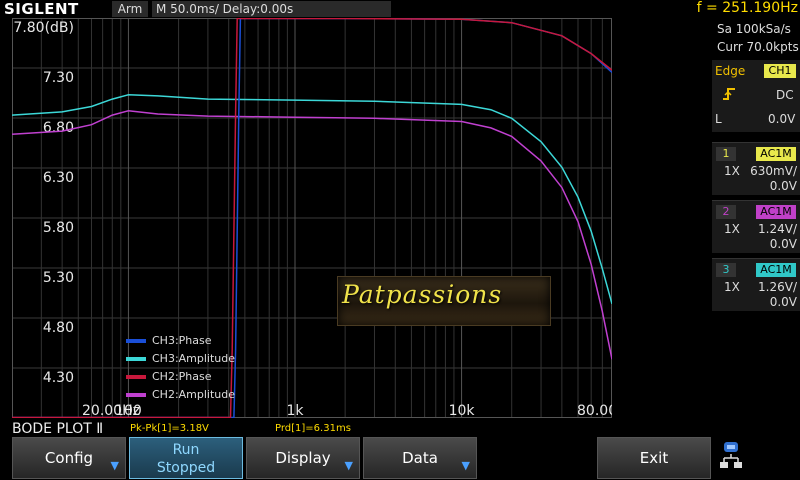 The height and width of the screenshot is (480, 800). What do you see at coordinates (58, 128) in the screenshot?
I see `amplitude-tick-label: 6.80` at bounding box center [58, 128].